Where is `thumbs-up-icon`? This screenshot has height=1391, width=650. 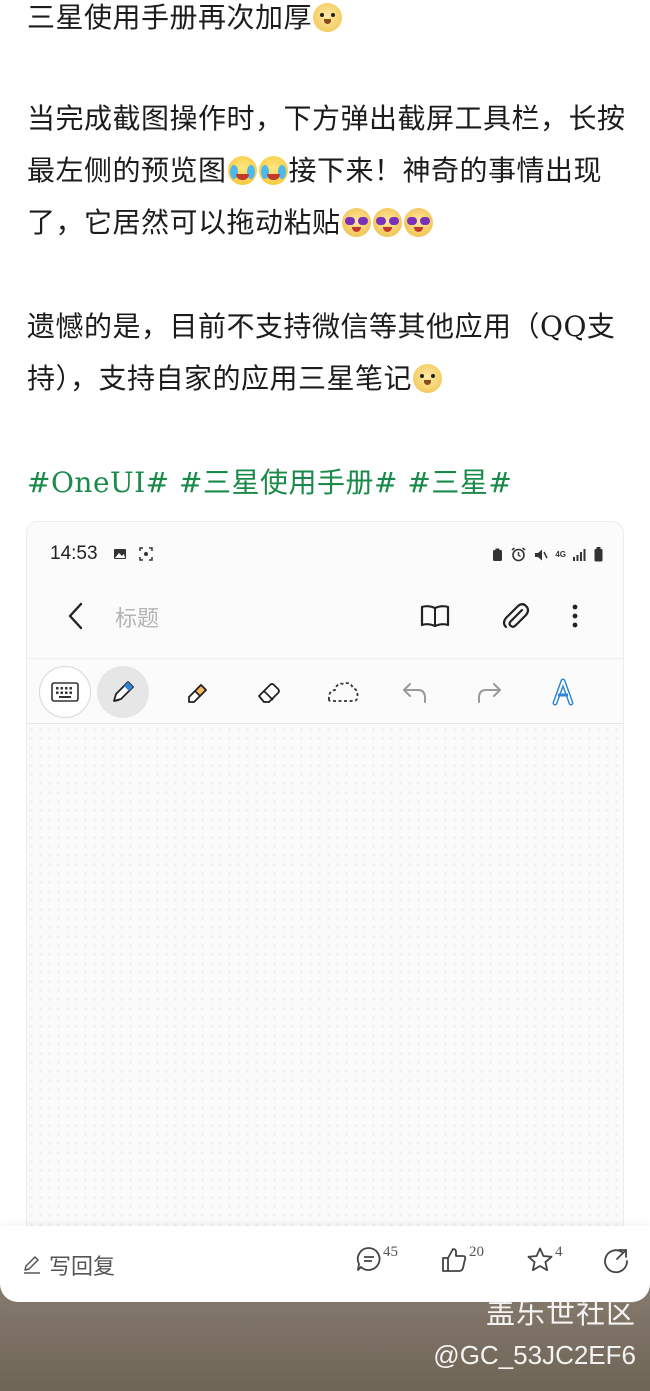 thumbs-up-icon is located at coordinates (454, 1260).